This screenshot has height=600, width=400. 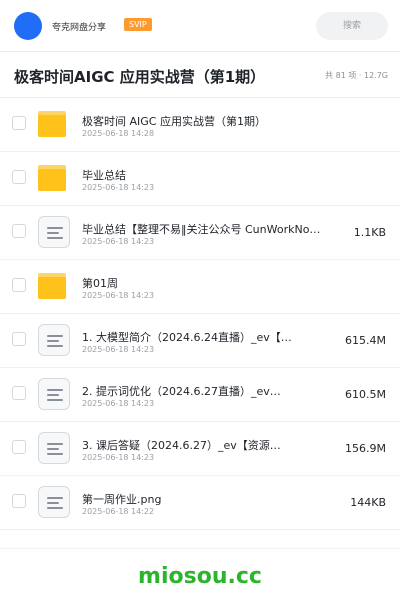 I want to click on file-name: 极客时间 AIGC 应用实战营（第1期）, so click(x=174, y=121).